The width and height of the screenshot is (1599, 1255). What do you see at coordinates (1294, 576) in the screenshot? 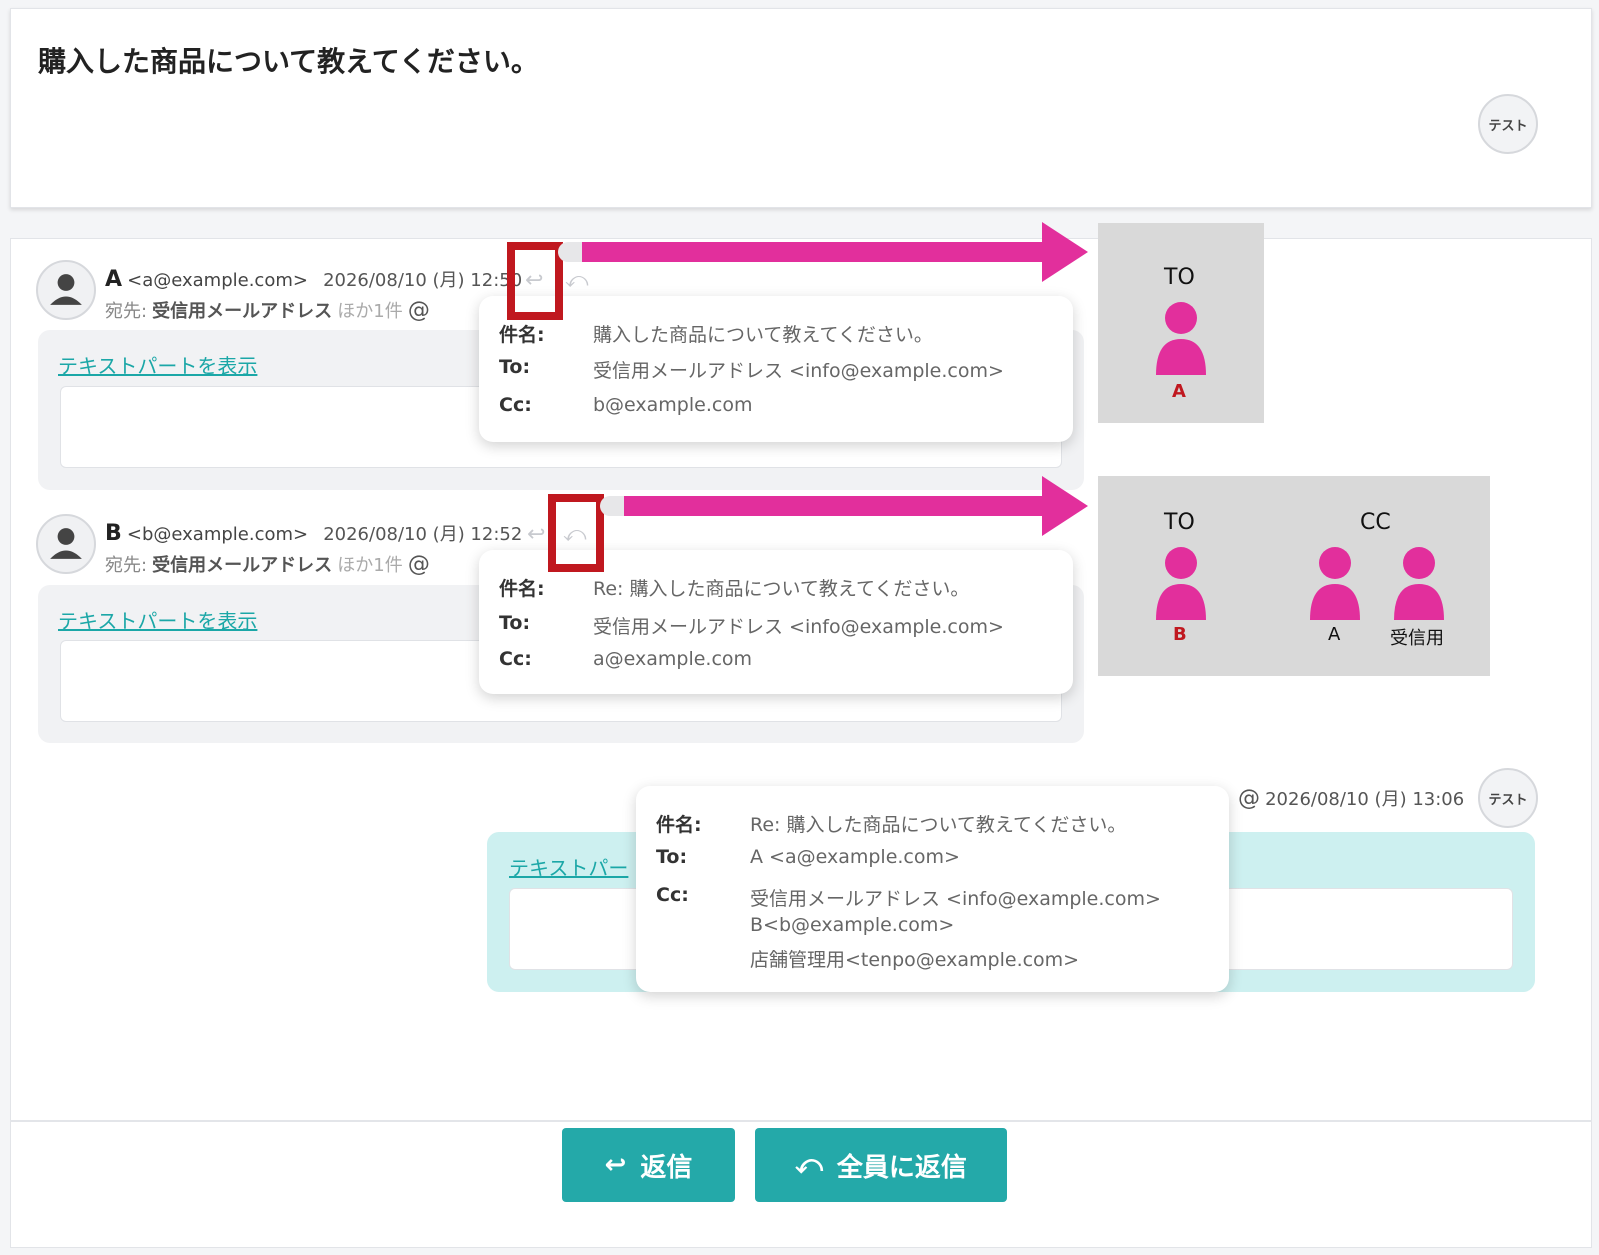
I see `recipient-diagram: TO CC B A 受信用` at bounding box center [1294, 576].